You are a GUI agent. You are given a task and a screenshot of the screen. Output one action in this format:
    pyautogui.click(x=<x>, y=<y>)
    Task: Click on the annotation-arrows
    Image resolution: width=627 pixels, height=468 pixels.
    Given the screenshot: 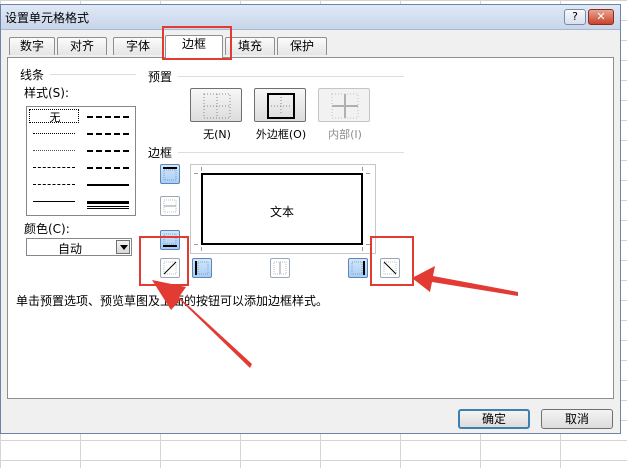 What is the action you would take?
    pyautogui.click(x=335, y=317)
    